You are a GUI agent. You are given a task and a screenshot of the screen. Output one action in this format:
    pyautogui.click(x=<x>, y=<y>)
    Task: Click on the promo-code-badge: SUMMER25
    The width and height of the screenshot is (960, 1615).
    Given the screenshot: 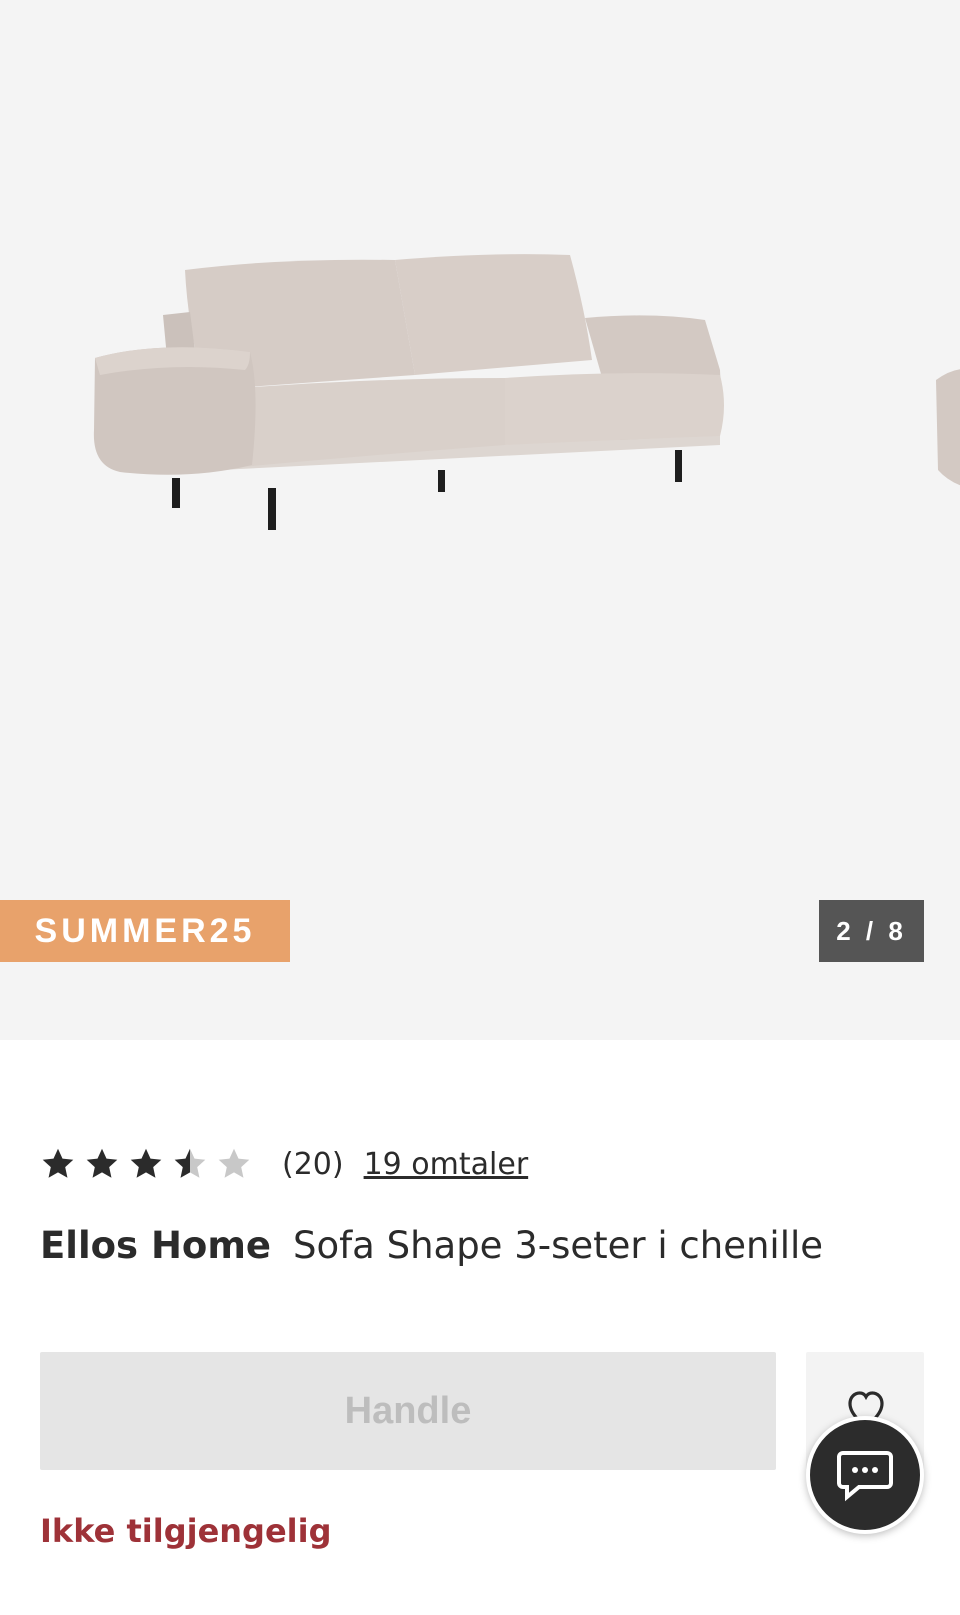 What is the action you would take?
    pyautogui.click(x=145, y=931)
    